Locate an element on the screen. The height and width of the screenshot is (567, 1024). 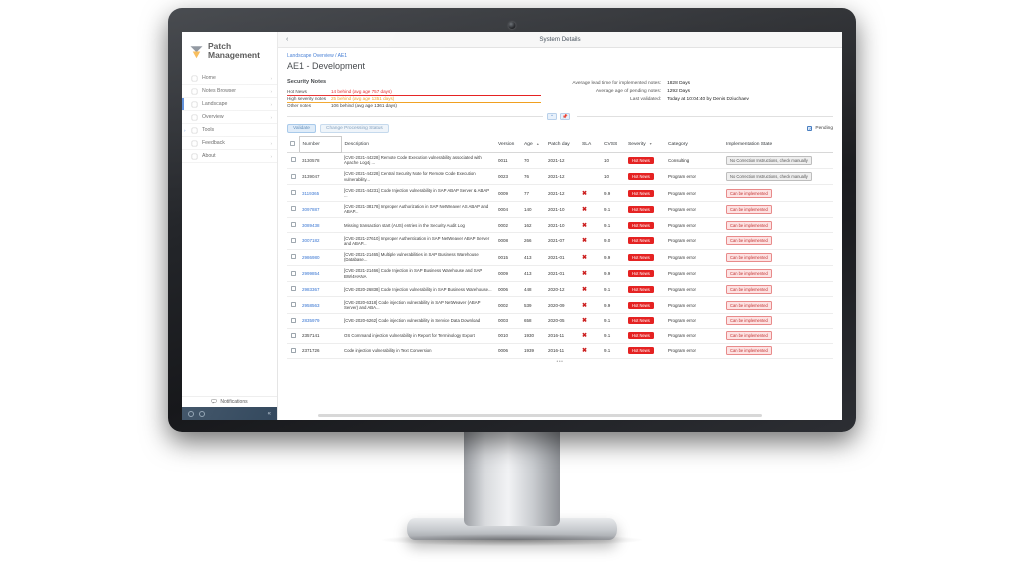
note-number-link: 2986980 is located at coordinates (311, 257).